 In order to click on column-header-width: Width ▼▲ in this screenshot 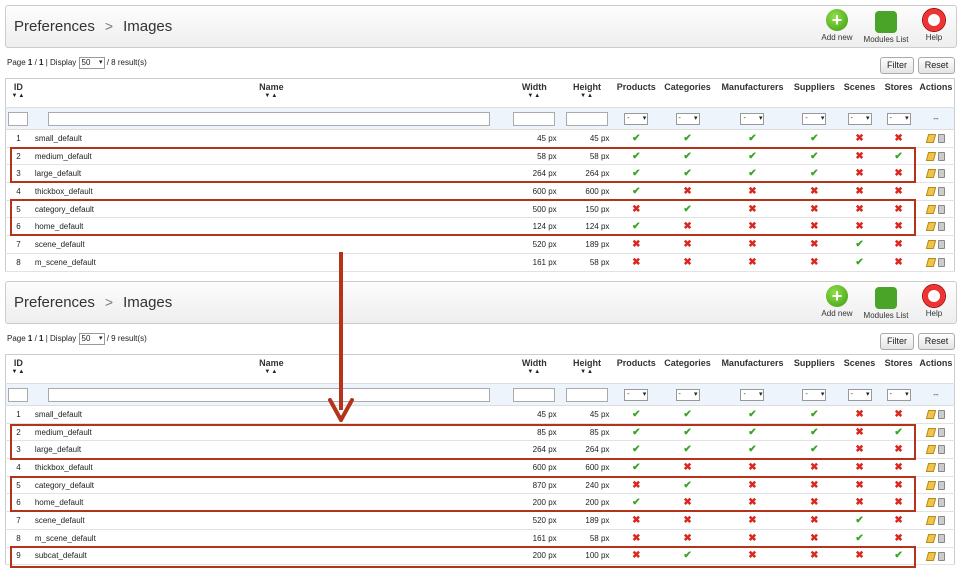, I will do `click(534, 369)`.